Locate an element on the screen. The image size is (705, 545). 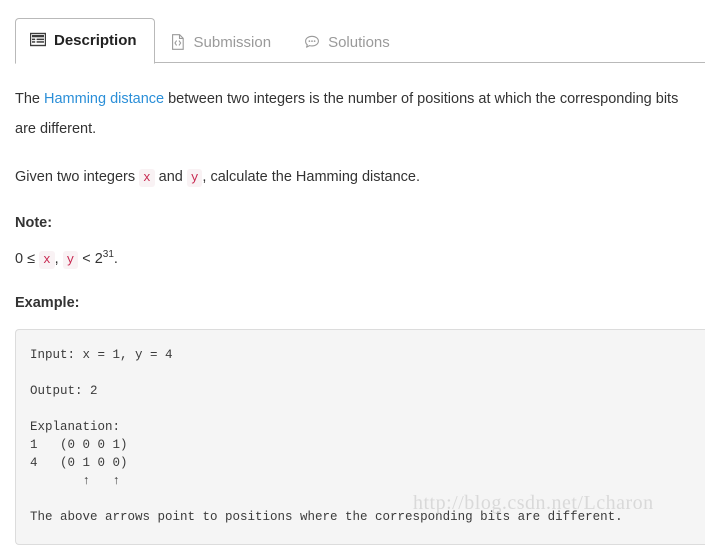
tab-strip: Description Submission Solutions is located at coordinates (352, 32).